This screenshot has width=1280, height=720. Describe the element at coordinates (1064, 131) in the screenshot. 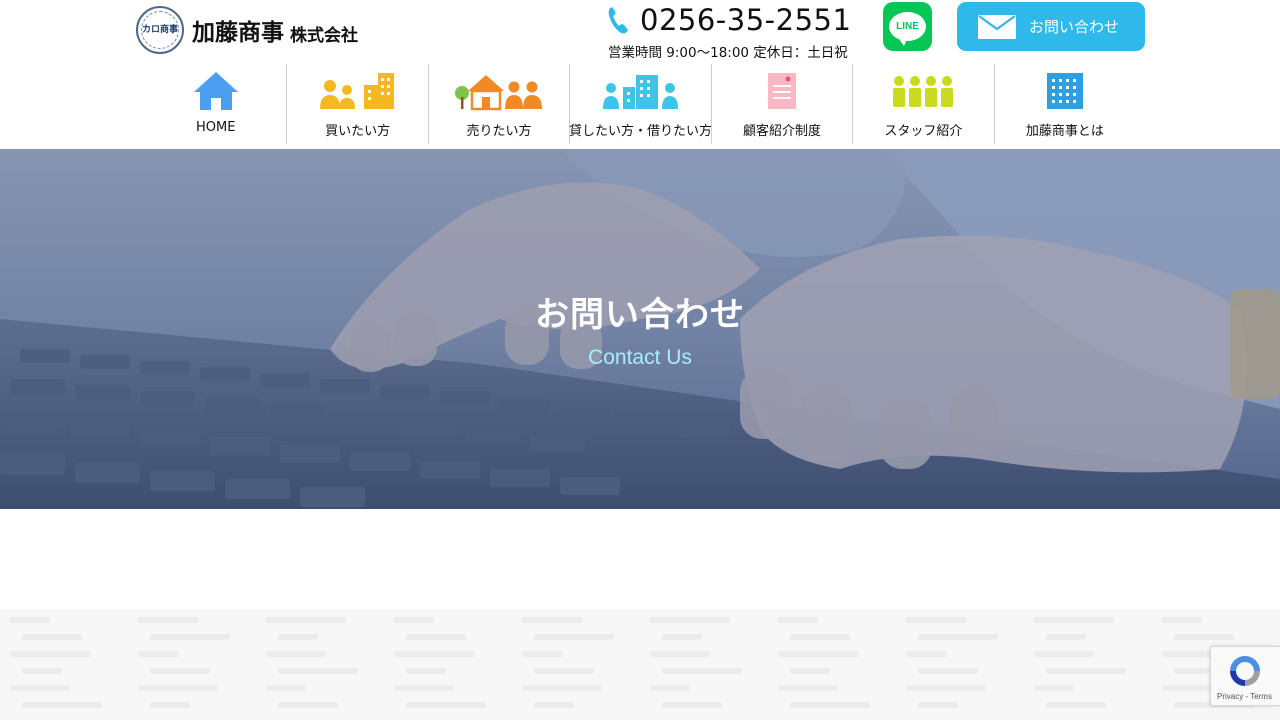

I see `nav-label: 加藤商事とは` at that location.